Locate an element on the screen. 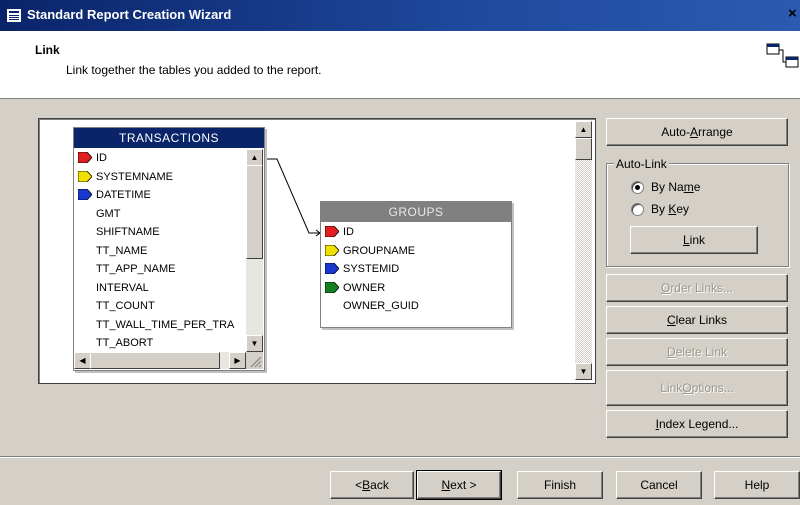 Image resolution: width=800 pixels, height=505 pixels. back-button: < Back is located at coordinates (372, 485).